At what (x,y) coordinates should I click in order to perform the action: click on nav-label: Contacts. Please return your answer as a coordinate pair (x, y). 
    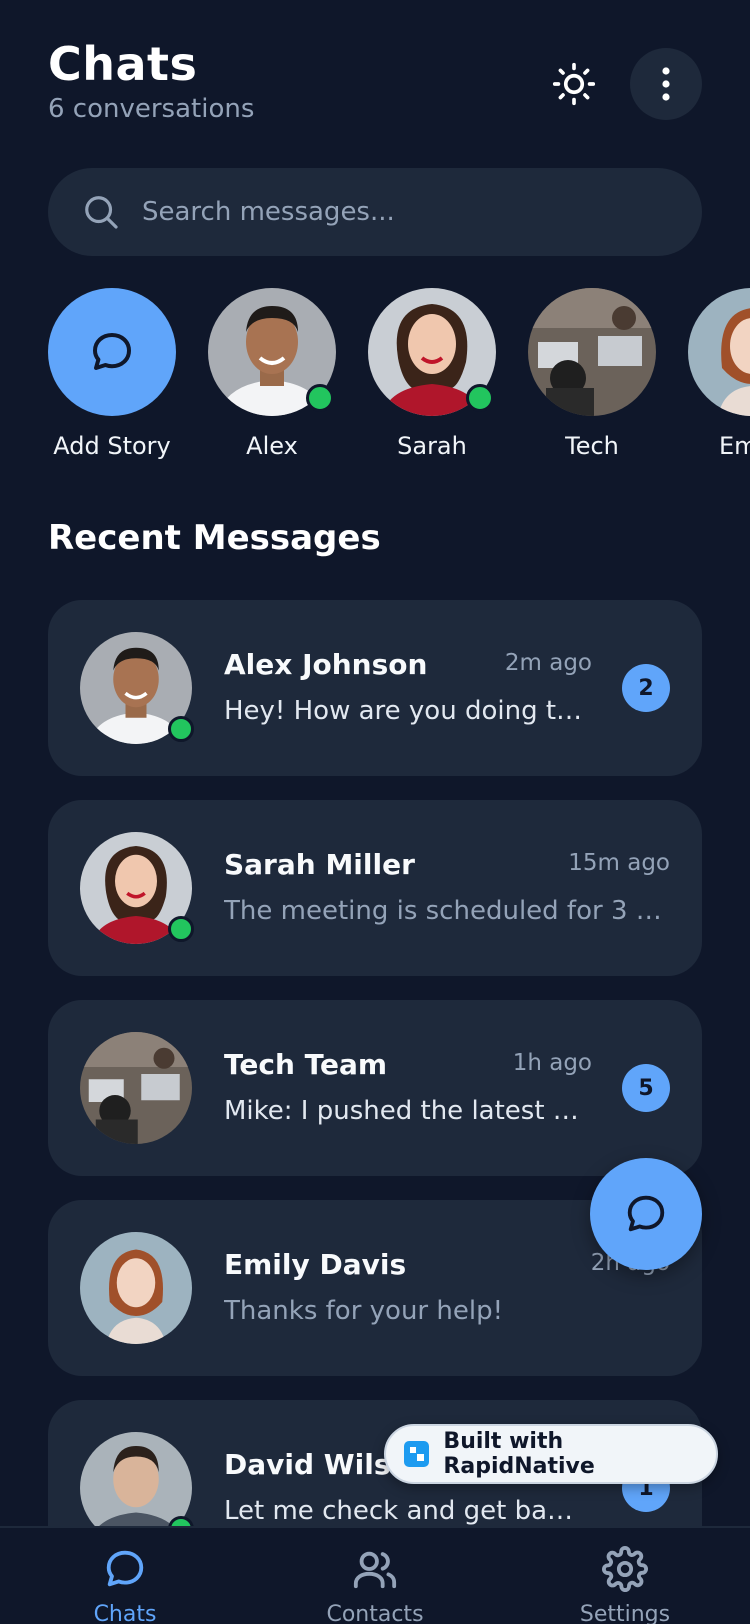
    Looking at the image, I should click on (375, 1613).